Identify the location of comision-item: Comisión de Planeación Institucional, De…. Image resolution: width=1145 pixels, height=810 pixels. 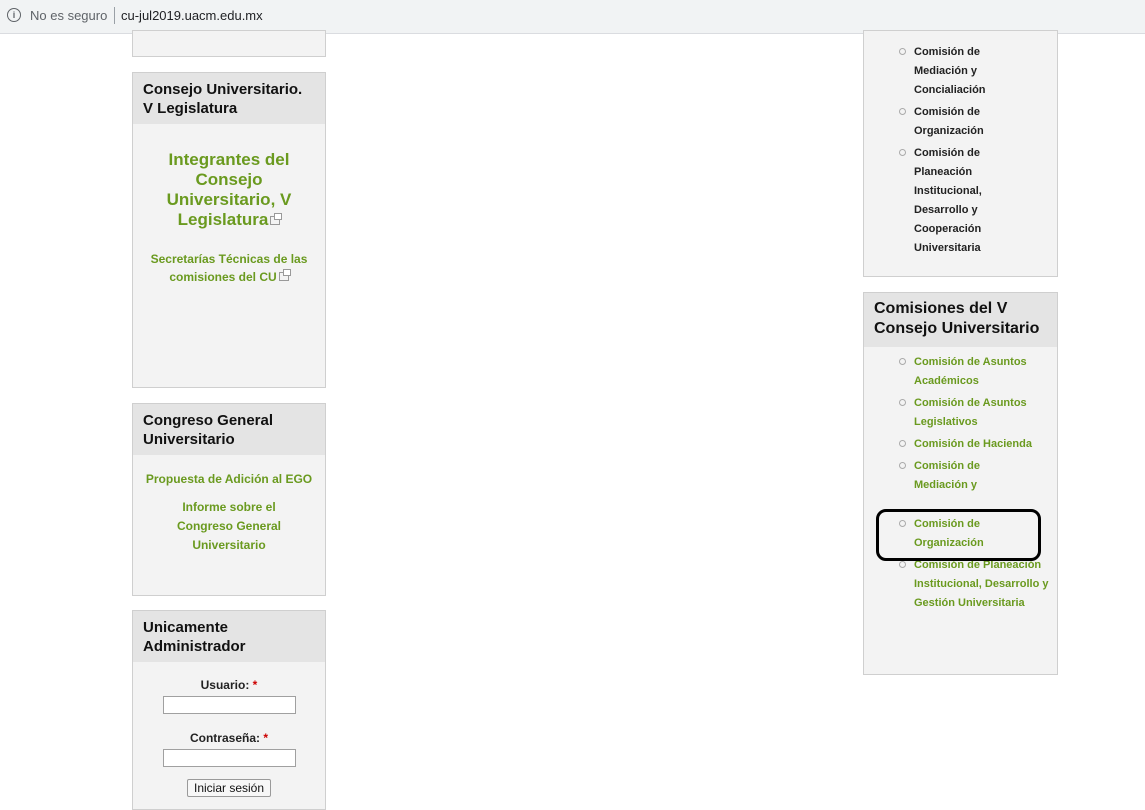
(960, 584).